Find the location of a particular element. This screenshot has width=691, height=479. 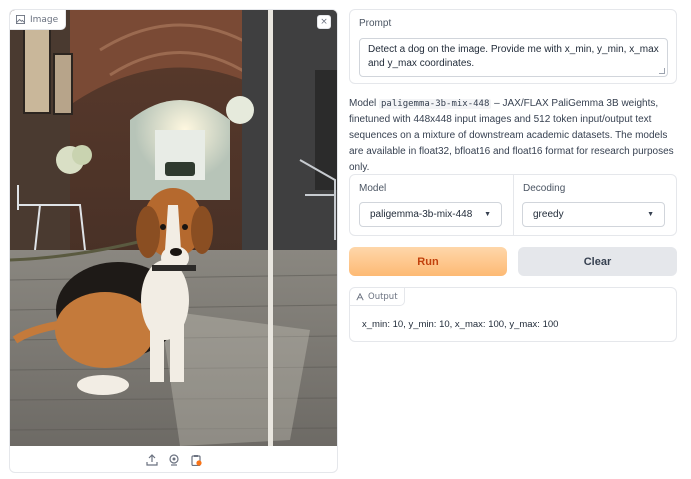

clear-button: Clear is located at coordinates (597, 261).